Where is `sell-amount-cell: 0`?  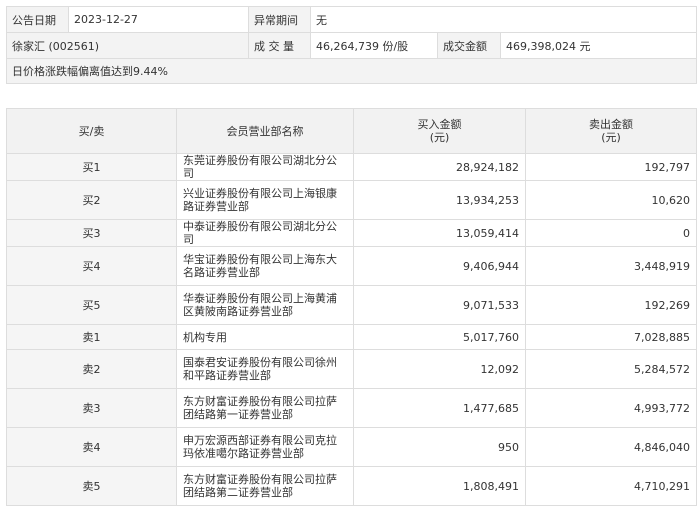 sell-amount-cell: 0 is located at coordinates (611, 233).